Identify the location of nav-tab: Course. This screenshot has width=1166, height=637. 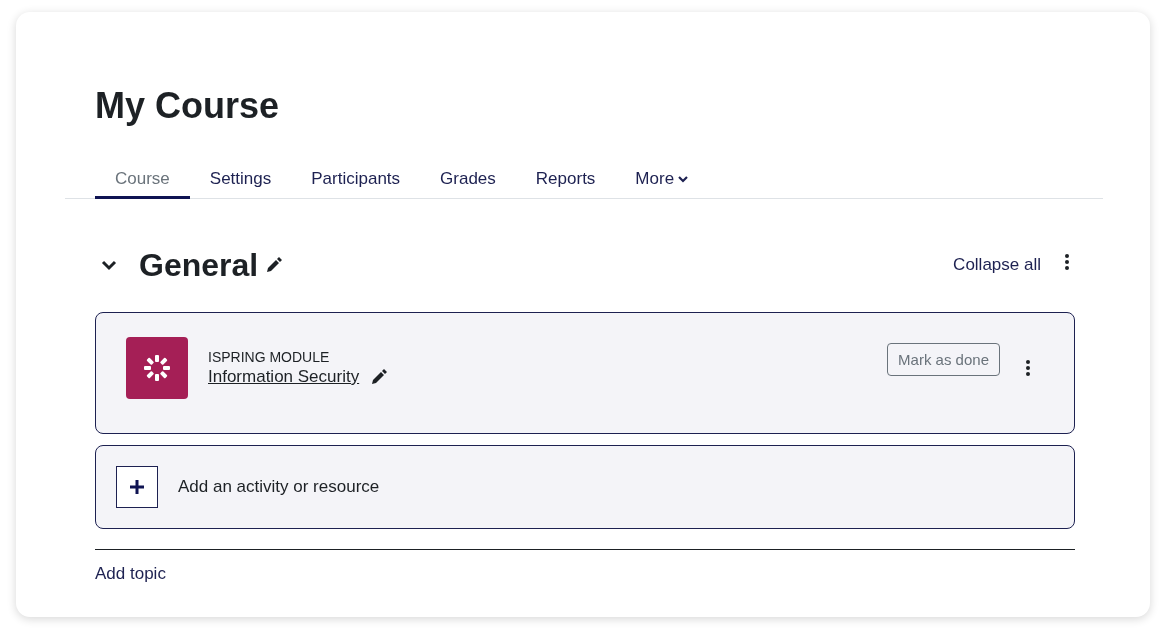
(142, 174).